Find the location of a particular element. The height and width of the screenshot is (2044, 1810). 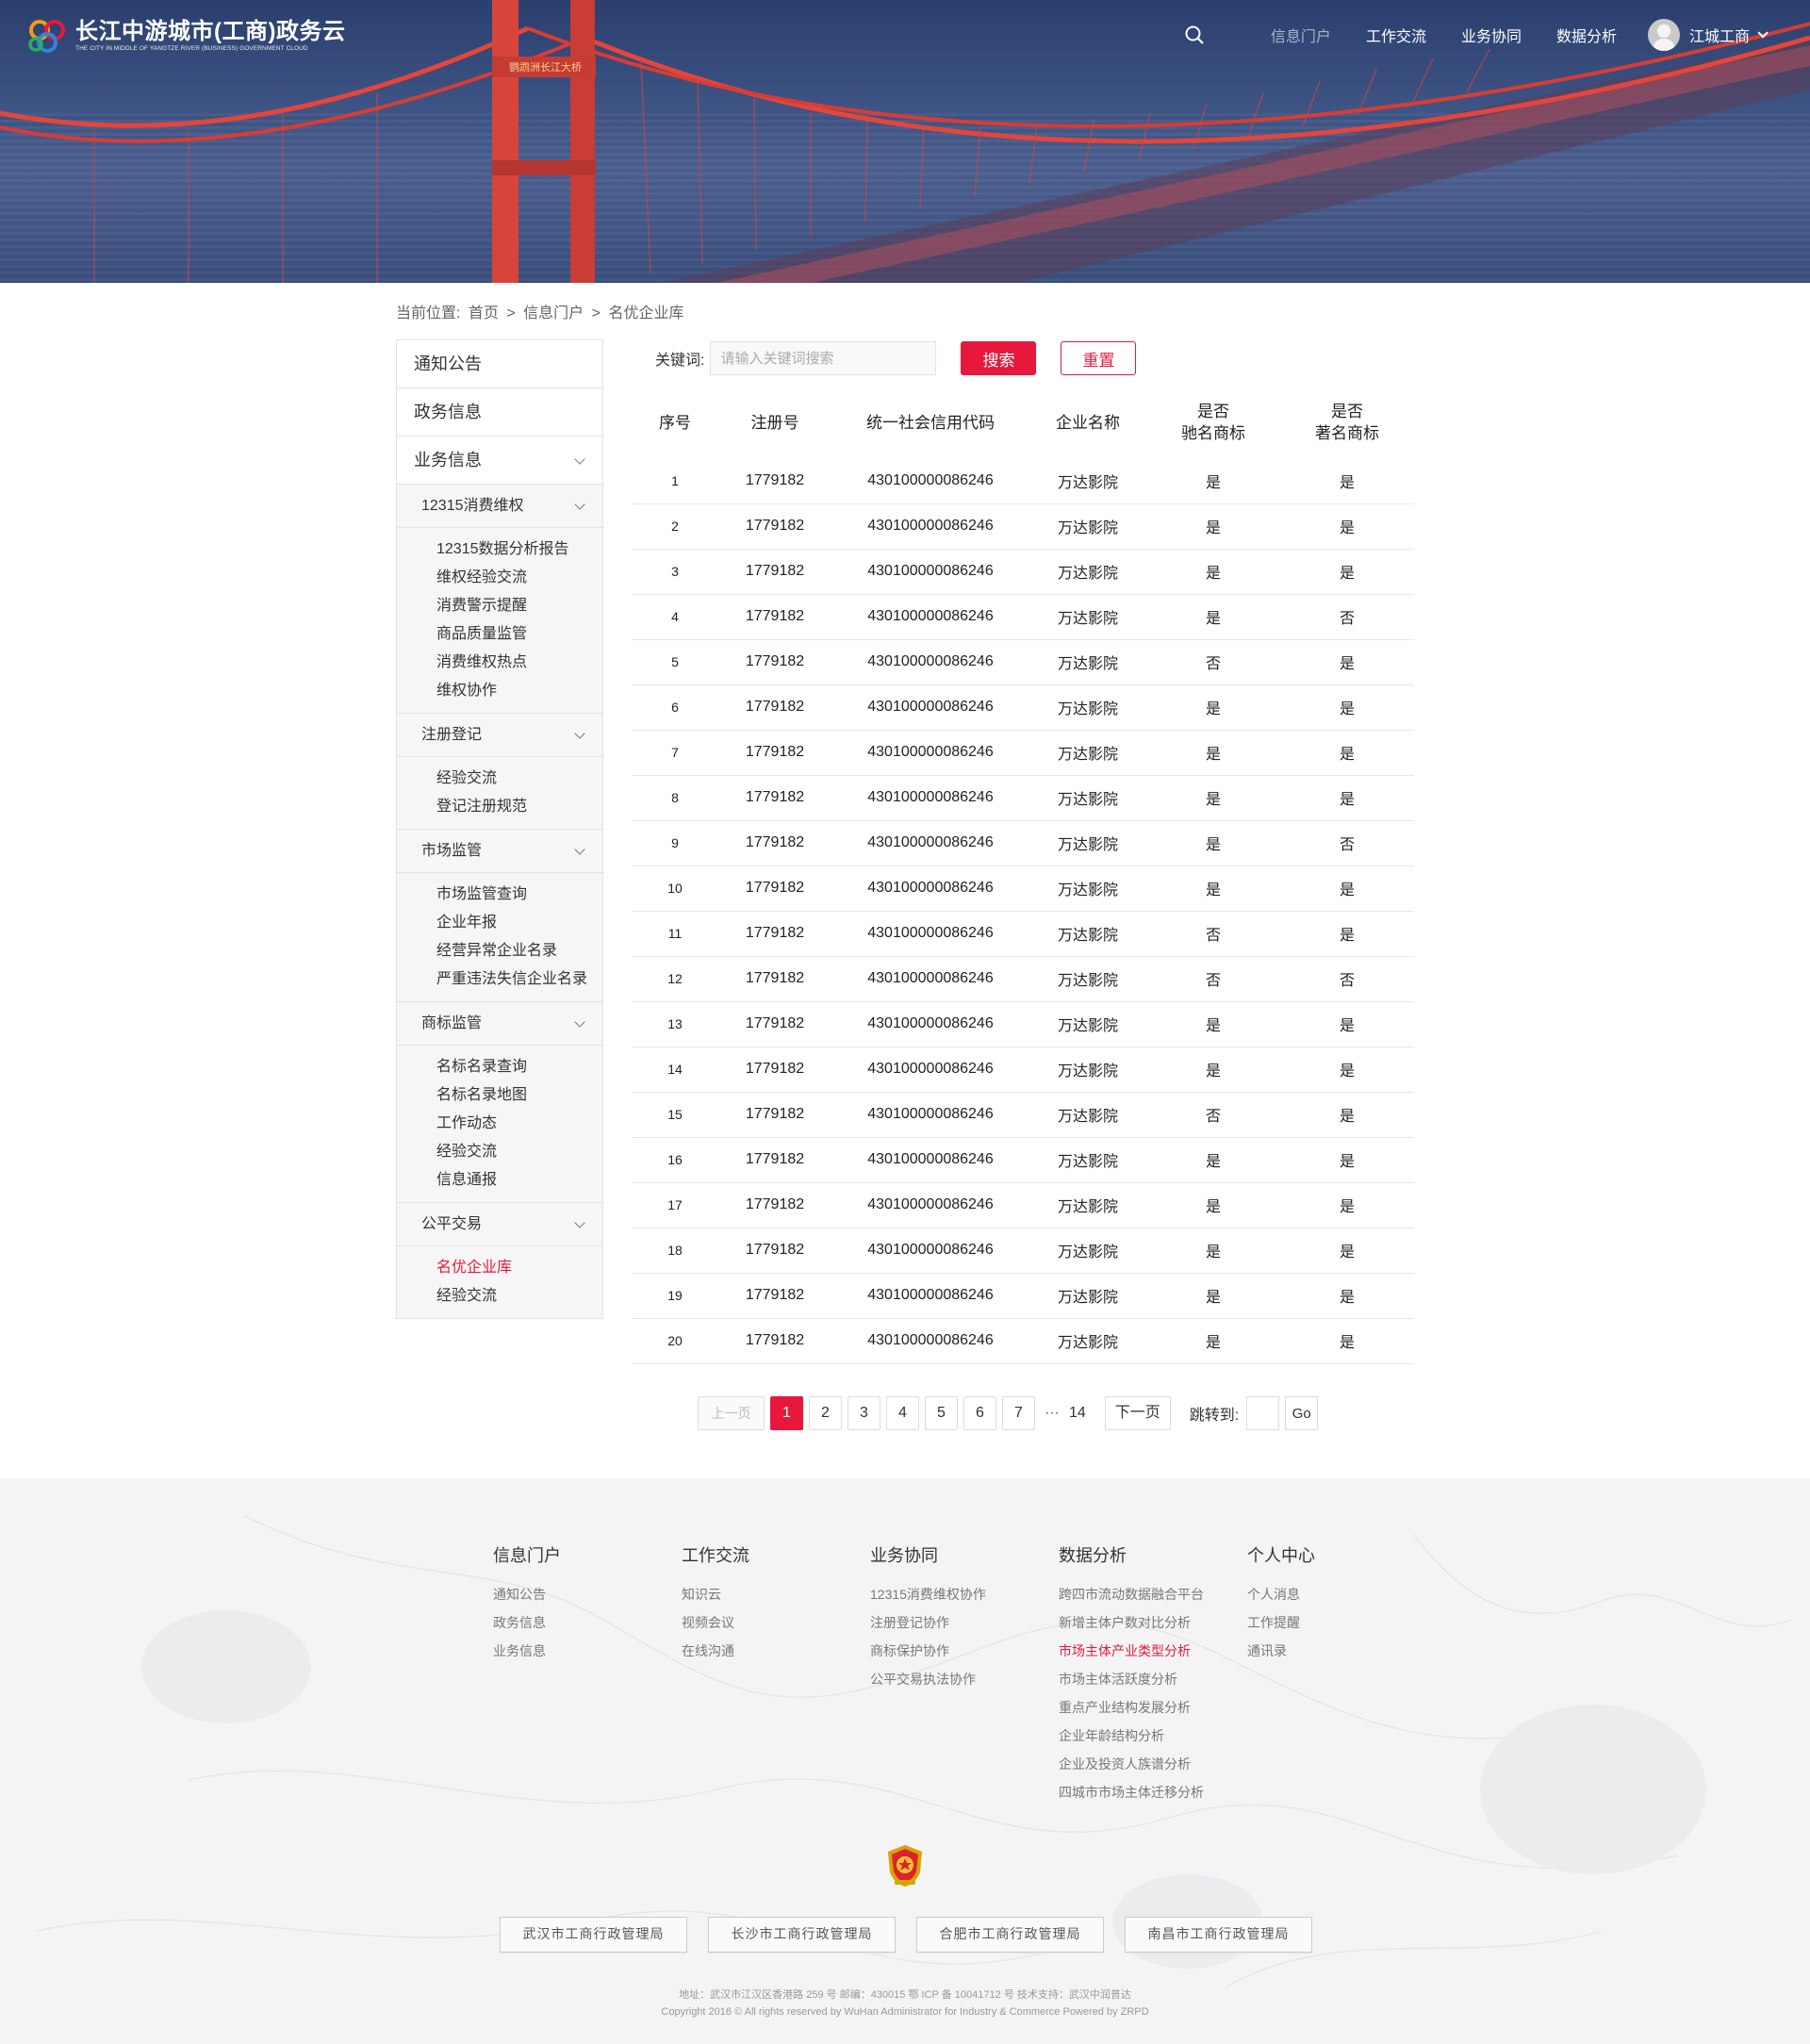

sidebar-subitem: 经营异常企业名录 is located at coordinates (499, 951).